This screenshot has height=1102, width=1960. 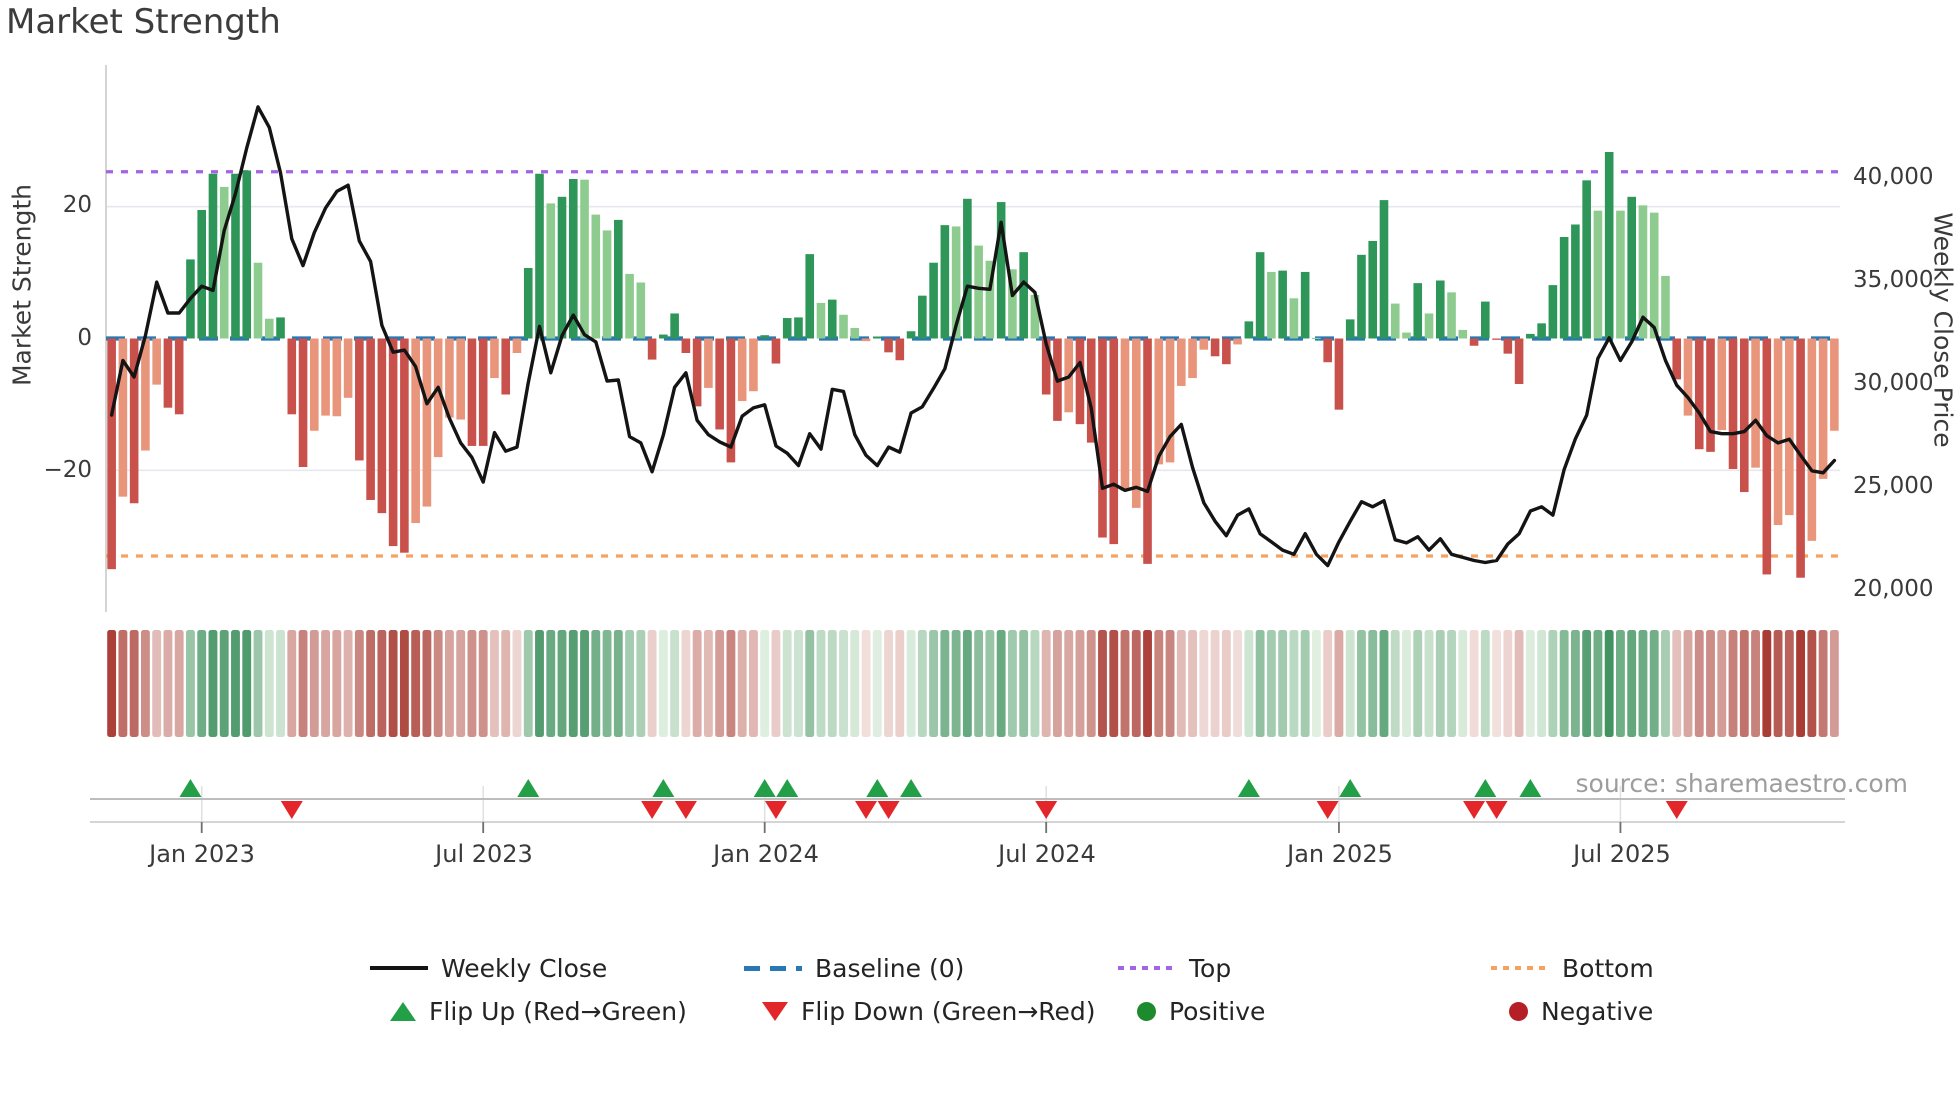 I want to click on right-tick-20000: 20,000, so click(x=1893, y=589).